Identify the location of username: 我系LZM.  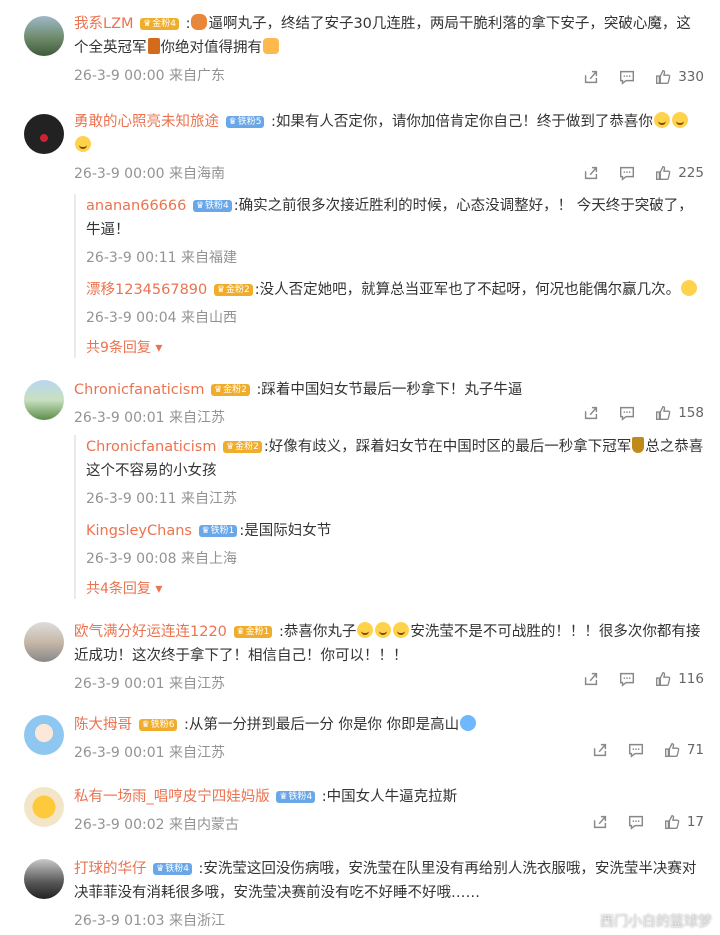
(104, 24).